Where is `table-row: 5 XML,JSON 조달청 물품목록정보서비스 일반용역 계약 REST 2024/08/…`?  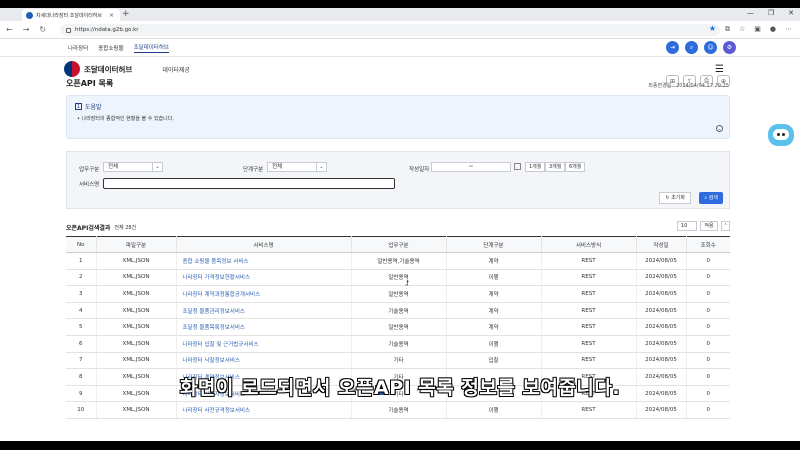 table-row: 5 XML,JSON 조달청 물품목록정보서비스 일반용역 계약 REST 2024/08/… is located at coordinates (398, 327).